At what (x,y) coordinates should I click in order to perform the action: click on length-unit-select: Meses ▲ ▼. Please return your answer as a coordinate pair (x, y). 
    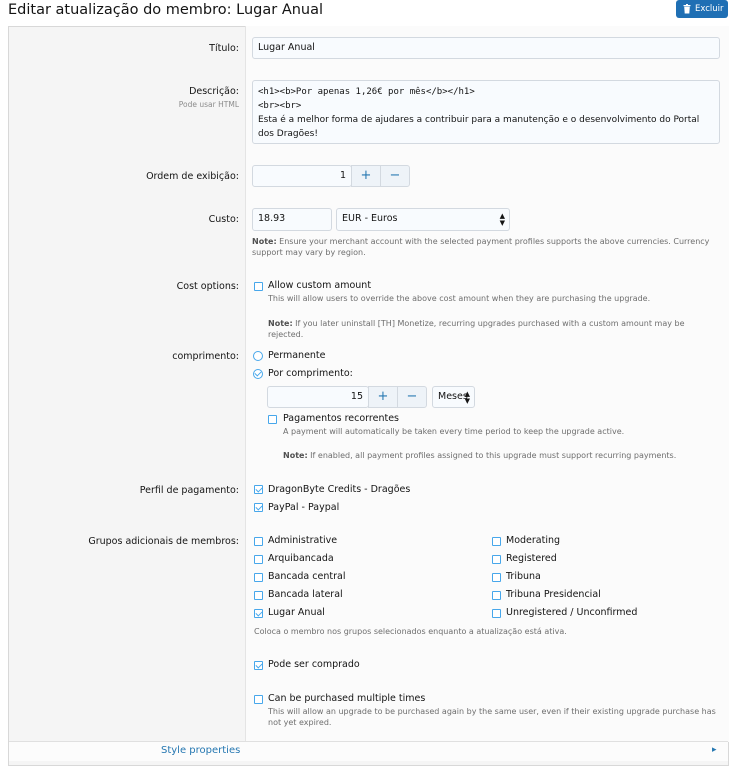
    Looking at the image, I should click on (453, 397).